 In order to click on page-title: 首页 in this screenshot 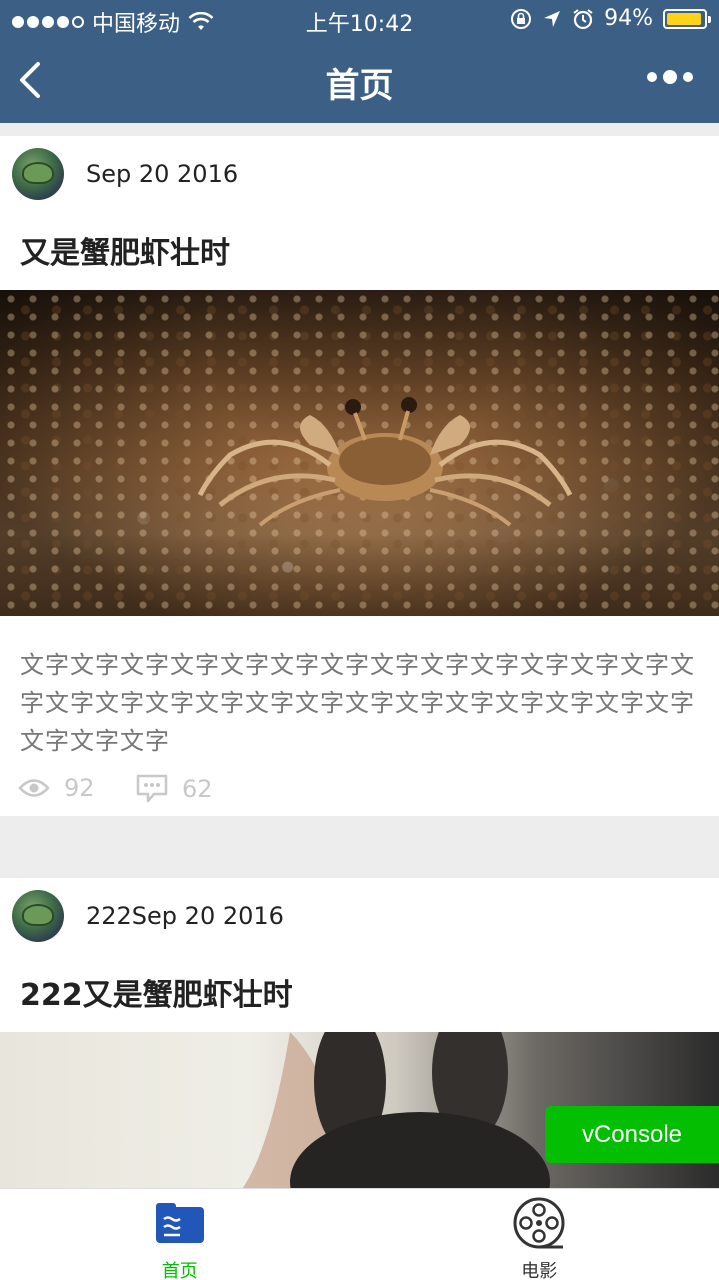, I will do `click(359, 86)`.